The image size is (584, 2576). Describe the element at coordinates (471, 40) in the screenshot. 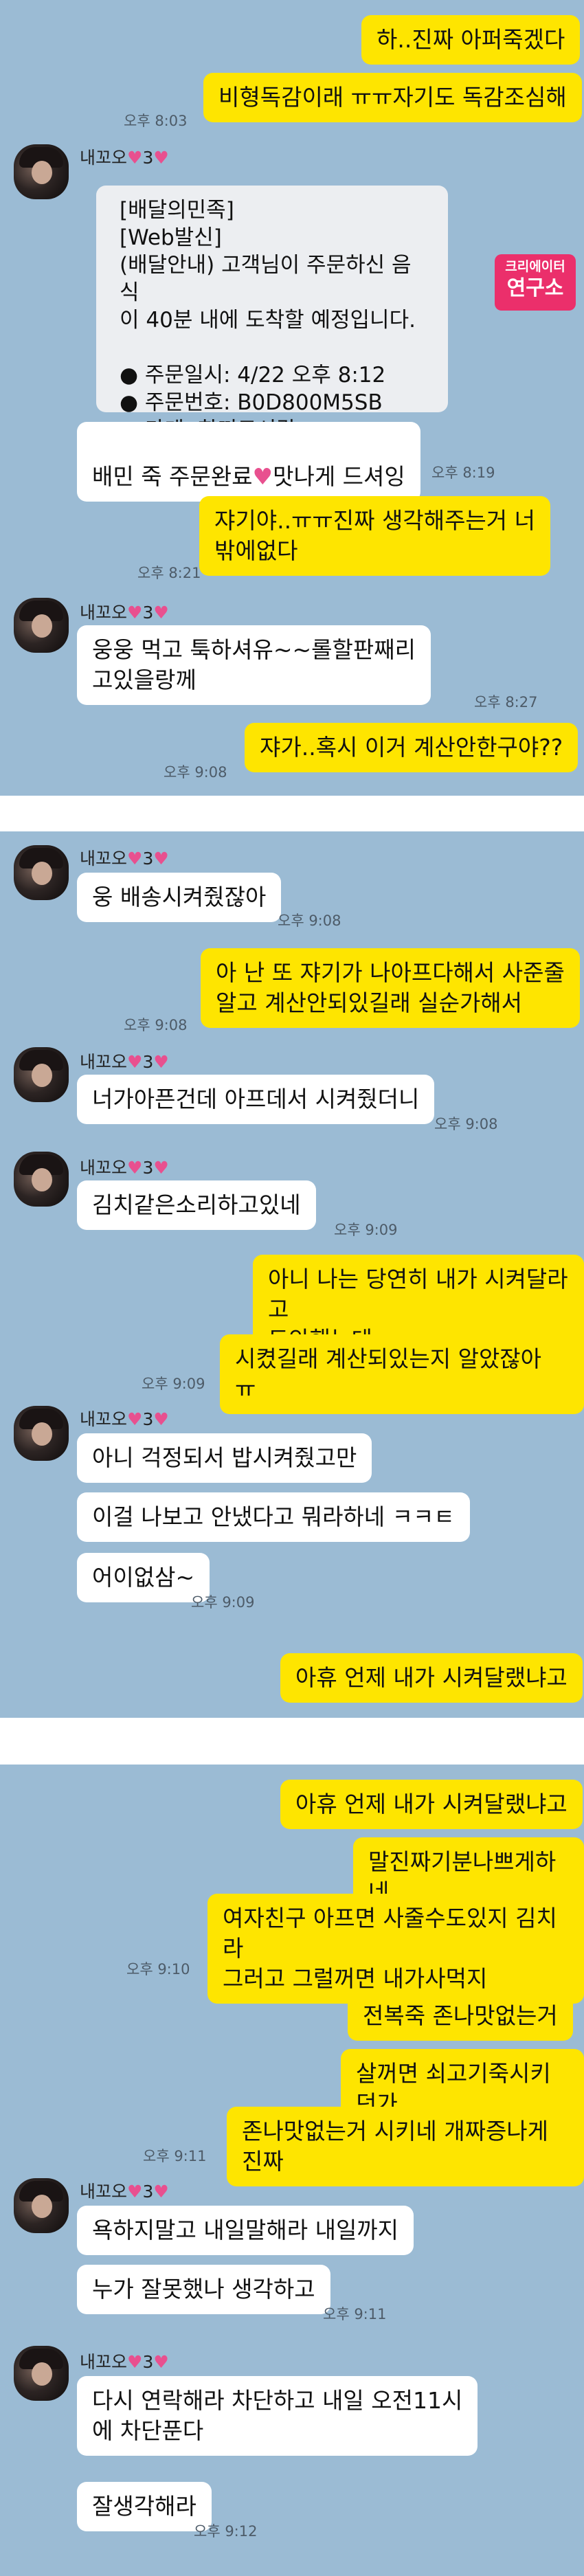

I see `message-bubble: 하..진짜 아퍼죽겠다` at that location.